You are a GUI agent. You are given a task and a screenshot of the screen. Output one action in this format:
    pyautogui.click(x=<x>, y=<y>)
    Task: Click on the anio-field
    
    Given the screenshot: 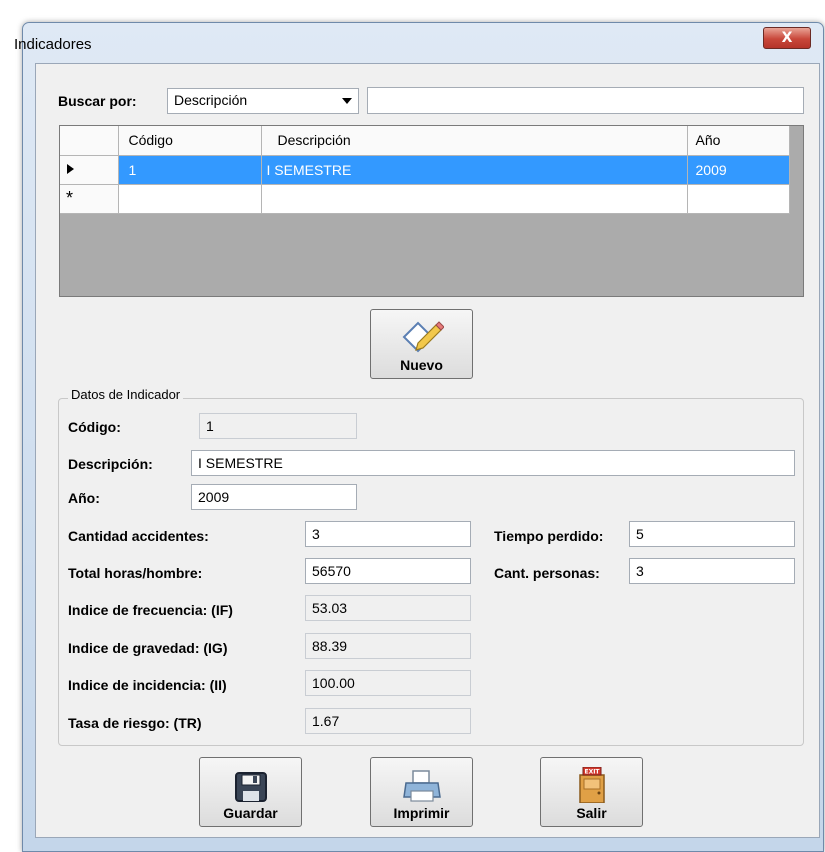 What is the action you would take?
    pyautogui.click(x=274, y=497)
    